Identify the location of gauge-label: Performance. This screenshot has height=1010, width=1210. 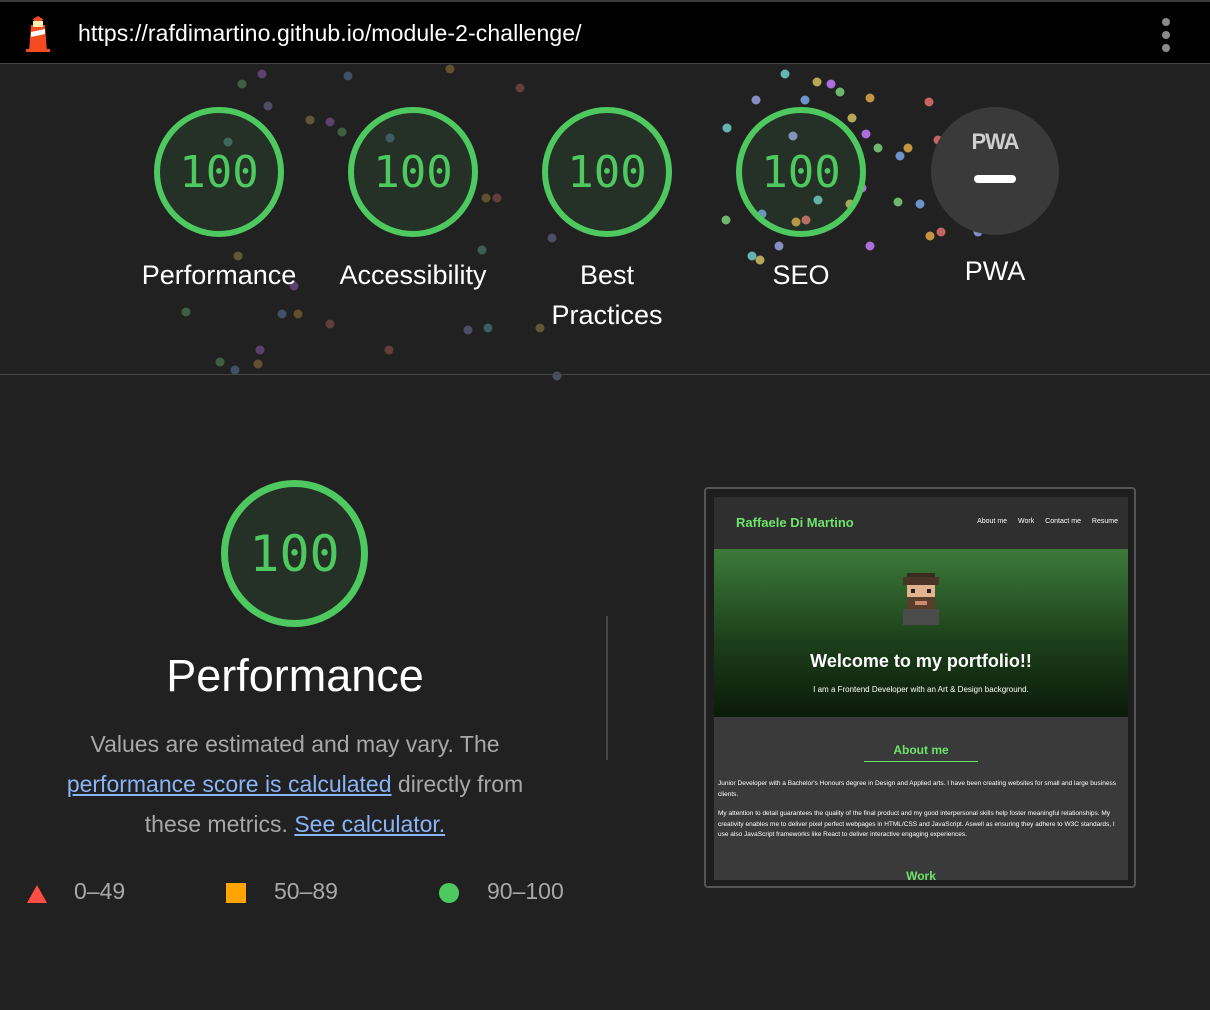
(219, 275).